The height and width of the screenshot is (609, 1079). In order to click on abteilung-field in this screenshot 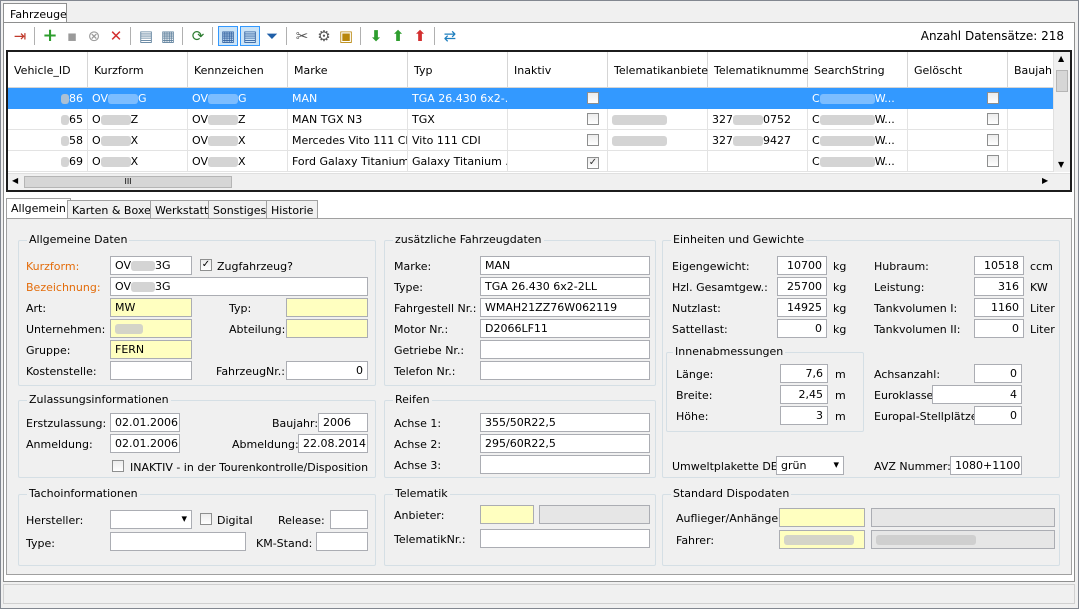, I will do `click(327, 328)`.